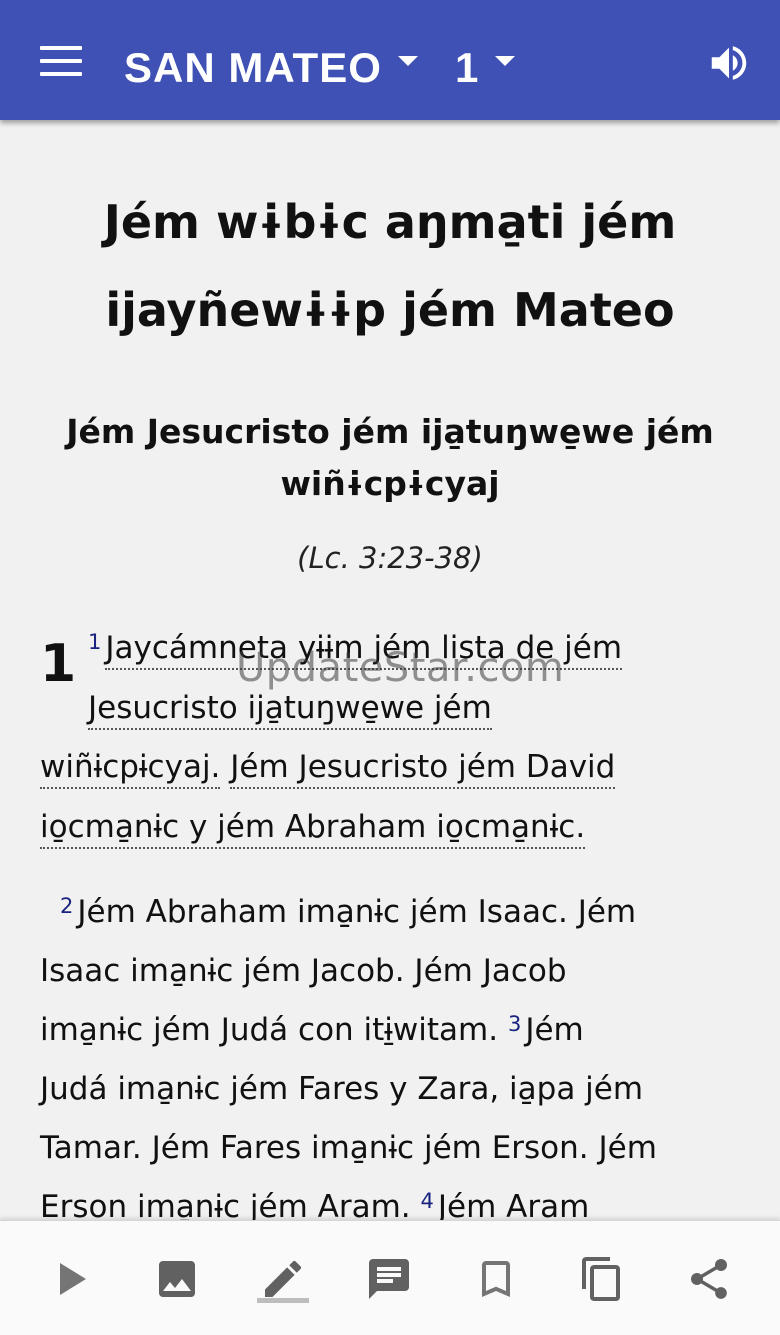  What do you see at coordinates (390, 483) in the screenshot?
I see `section-heading-line: wiñɨcpɨcyaj` at bounding box center [390, 483].